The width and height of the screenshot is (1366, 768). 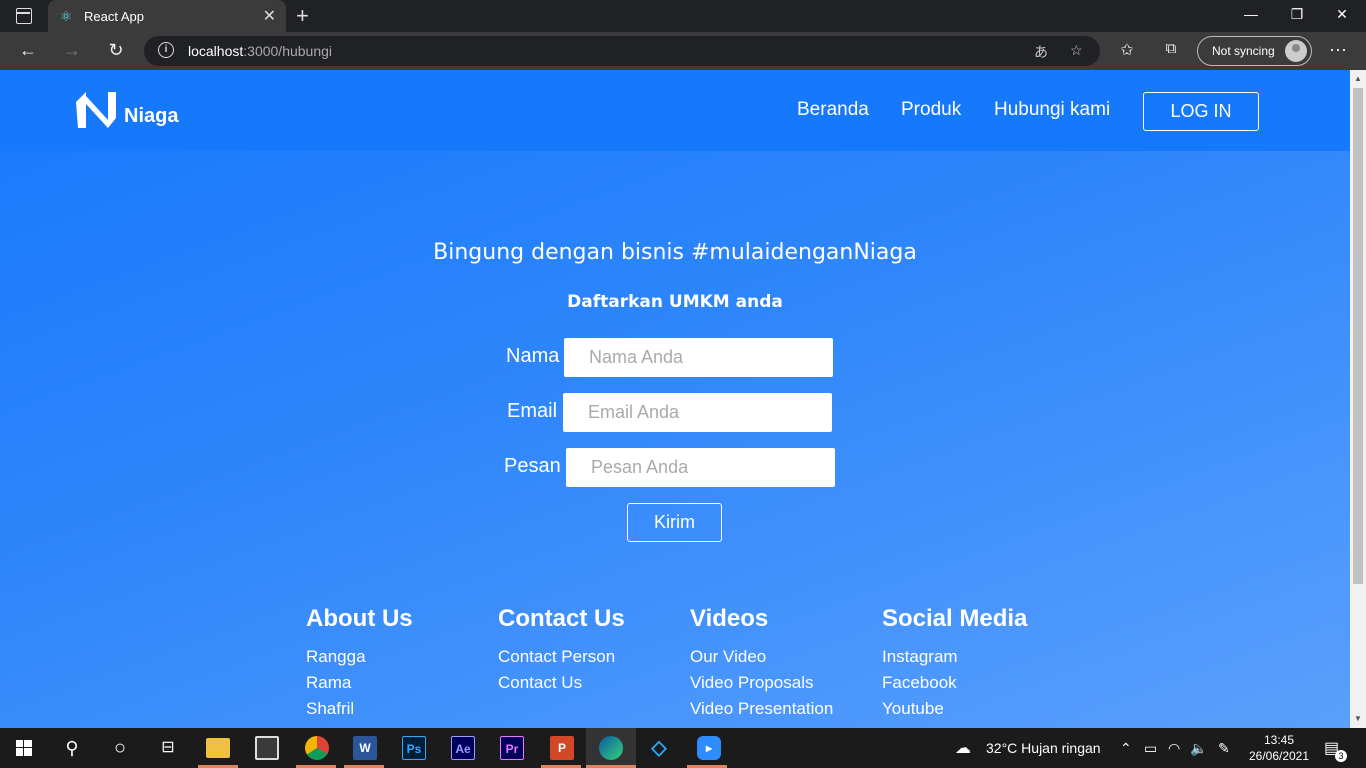 What do you see at coordinates (1198, 748) in the screenshot?
I see `volume-icon: 🔈` at bounding box center [1198, 748].